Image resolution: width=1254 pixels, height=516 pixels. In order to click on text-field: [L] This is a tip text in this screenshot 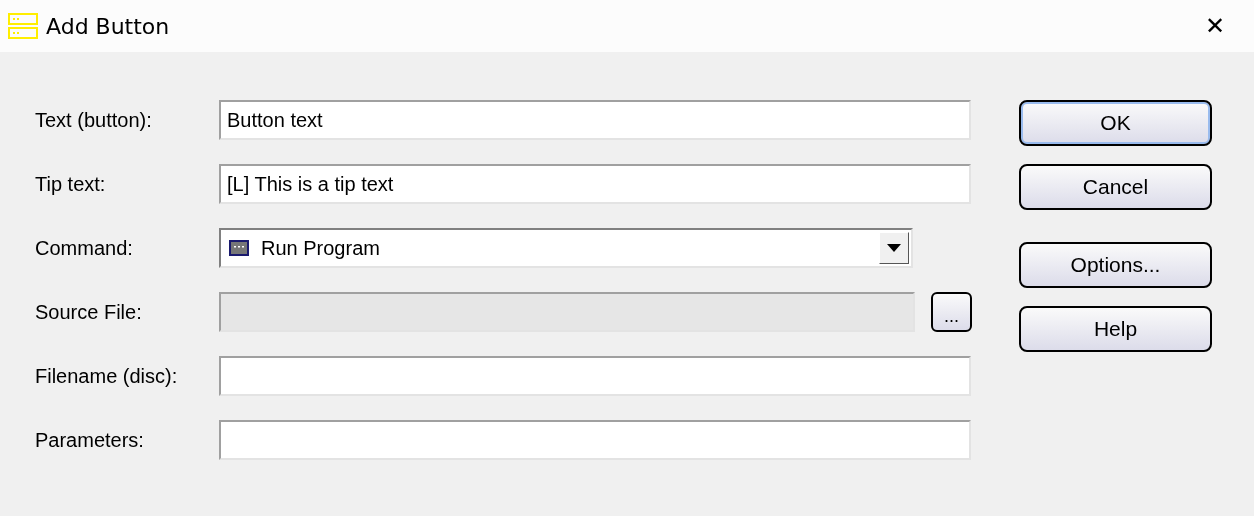, I will do `click(595, 184)`.